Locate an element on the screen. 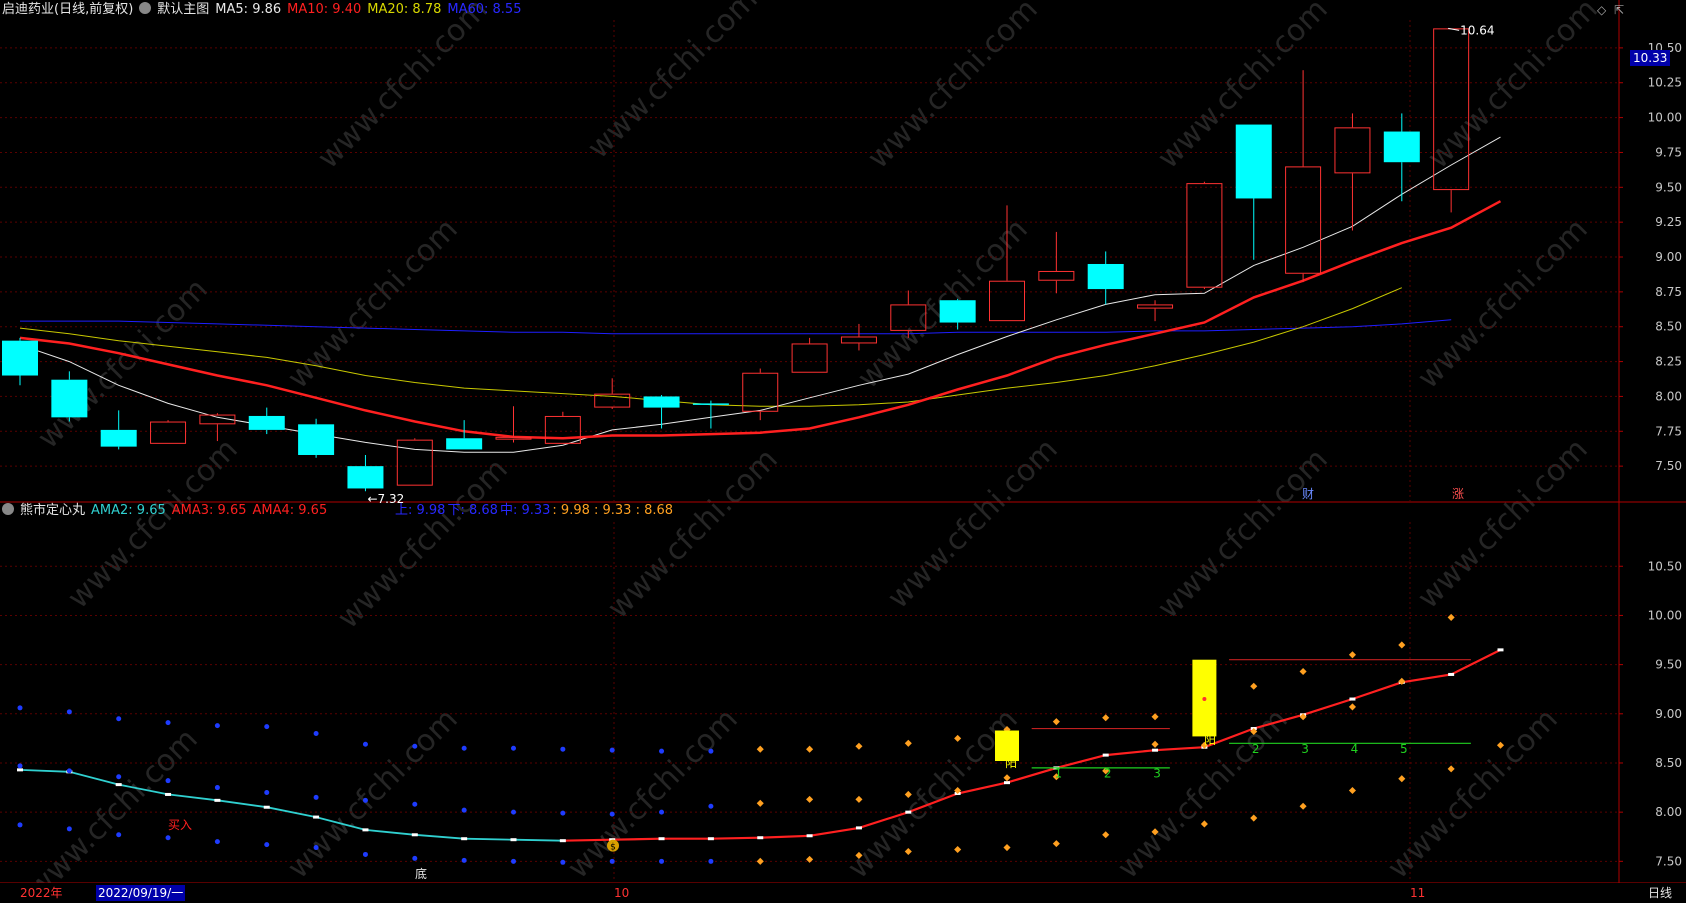 This screenshot has height=903, width=1686. period-label: 日线 is located at coordinates (1660, 893).